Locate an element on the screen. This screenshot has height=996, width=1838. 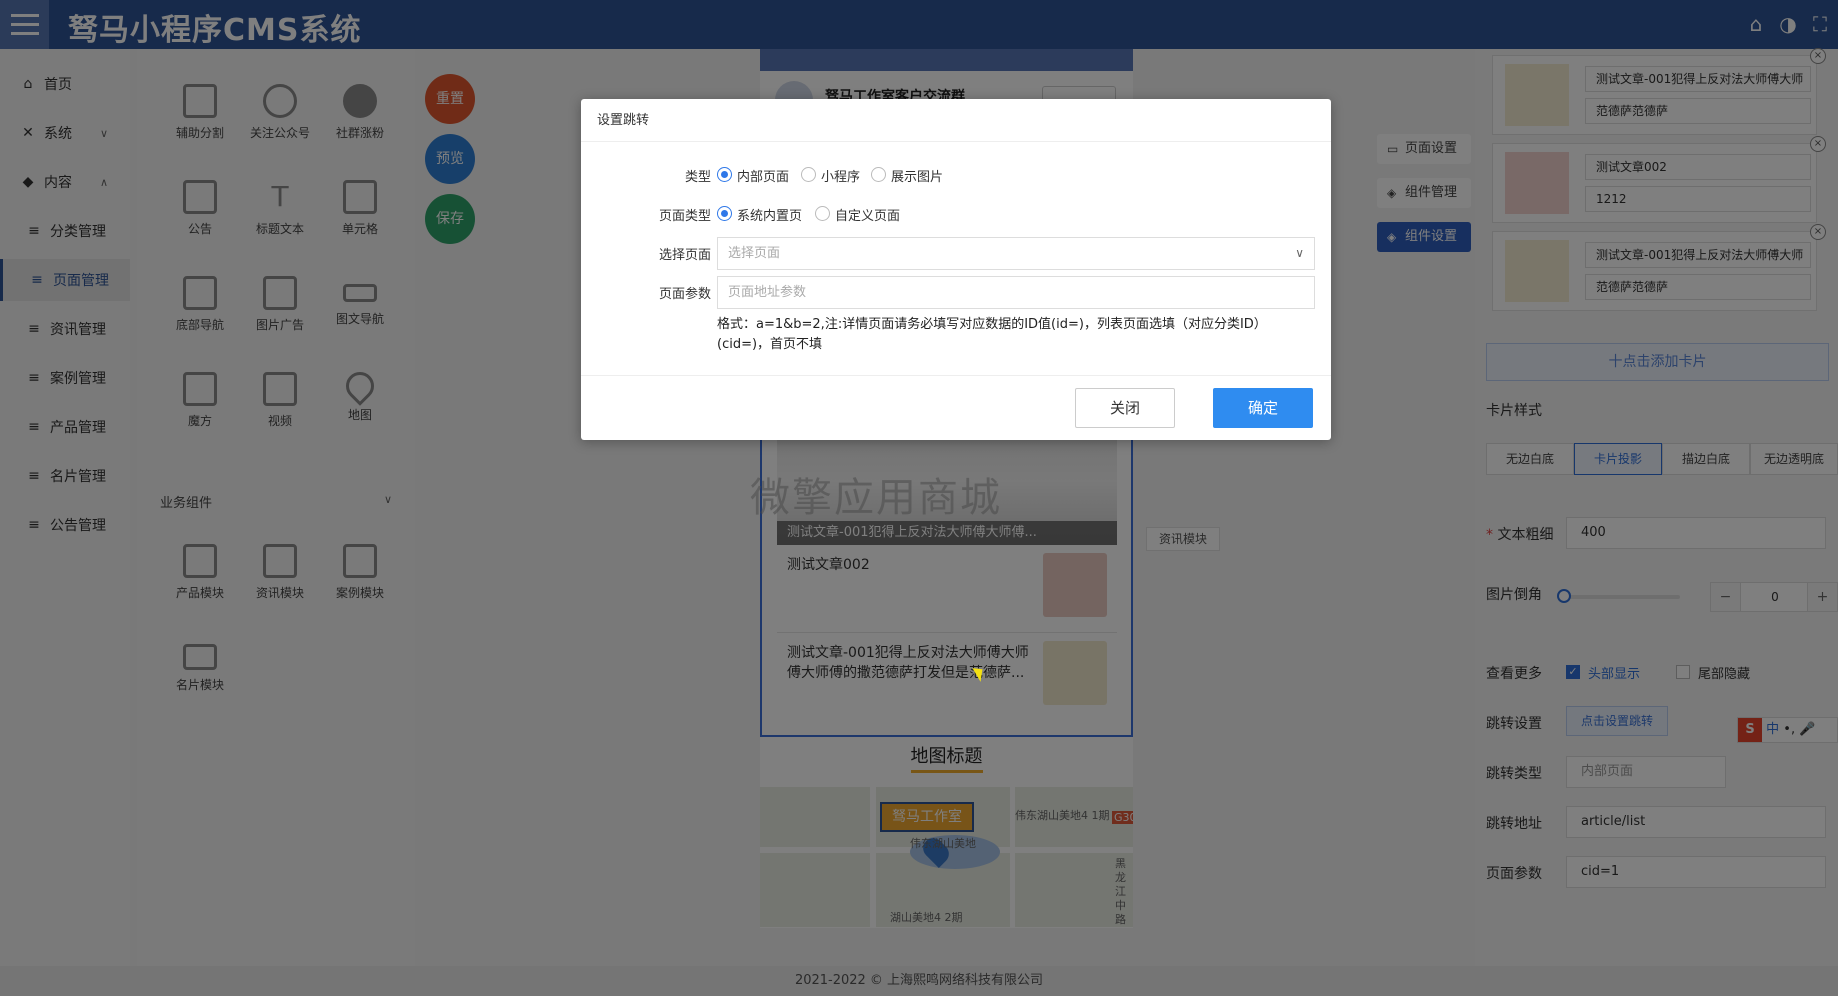
type-miniprogram-radio is located at coordinates (808, 174).